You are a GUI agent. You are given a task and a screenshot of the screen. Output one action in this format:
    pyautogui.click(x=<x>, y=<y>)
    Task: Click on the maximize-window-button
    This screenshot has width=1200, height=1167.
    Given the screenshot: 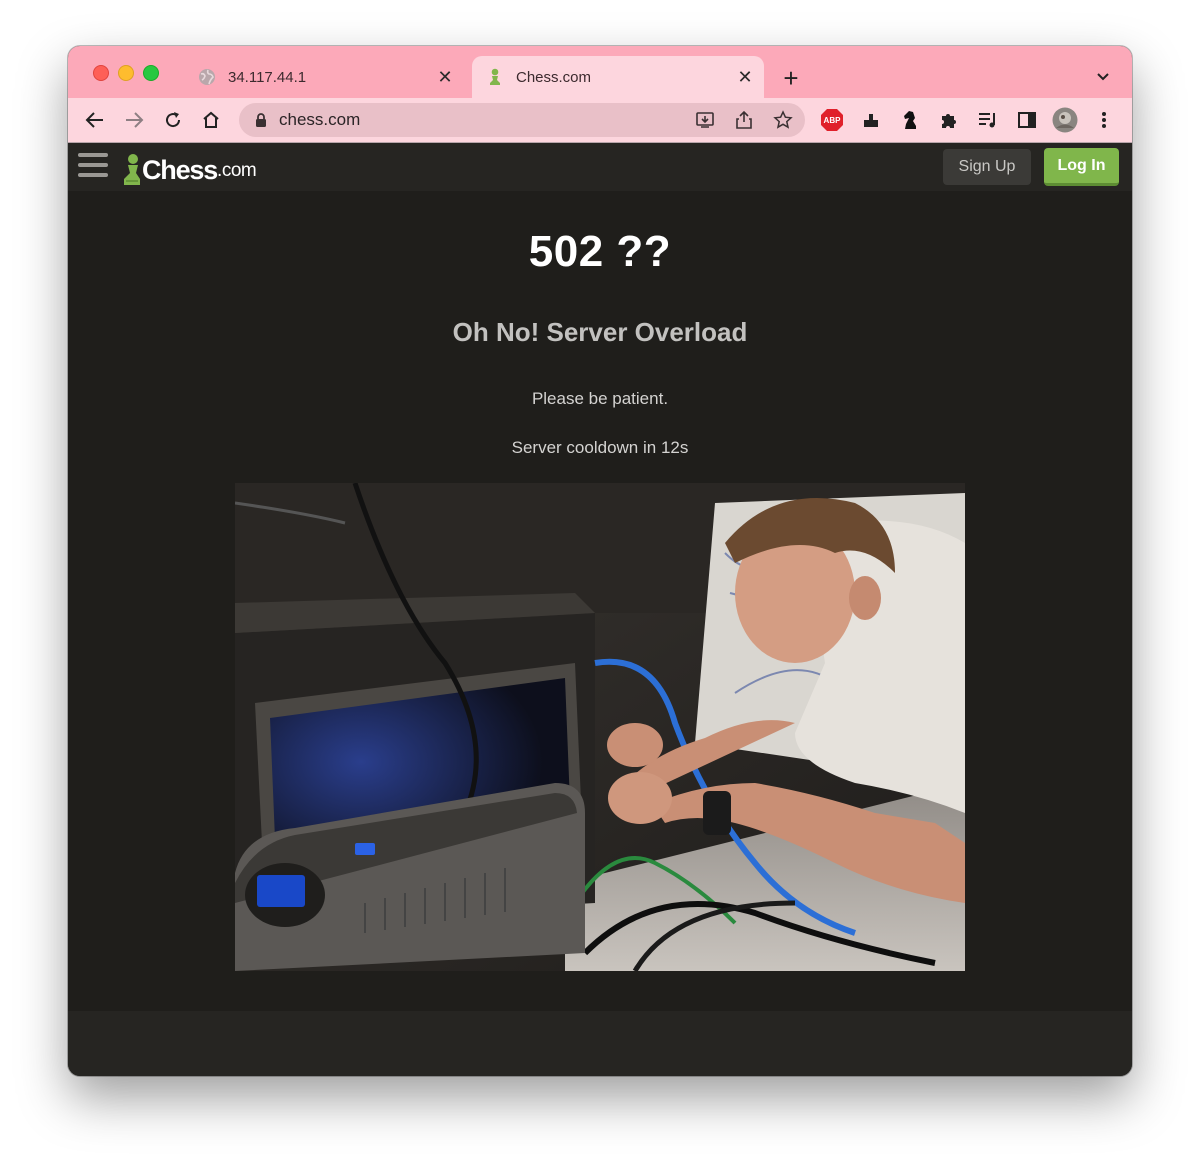 What is the action you would take?
    pyautogui.click(x=151, y=73)
    